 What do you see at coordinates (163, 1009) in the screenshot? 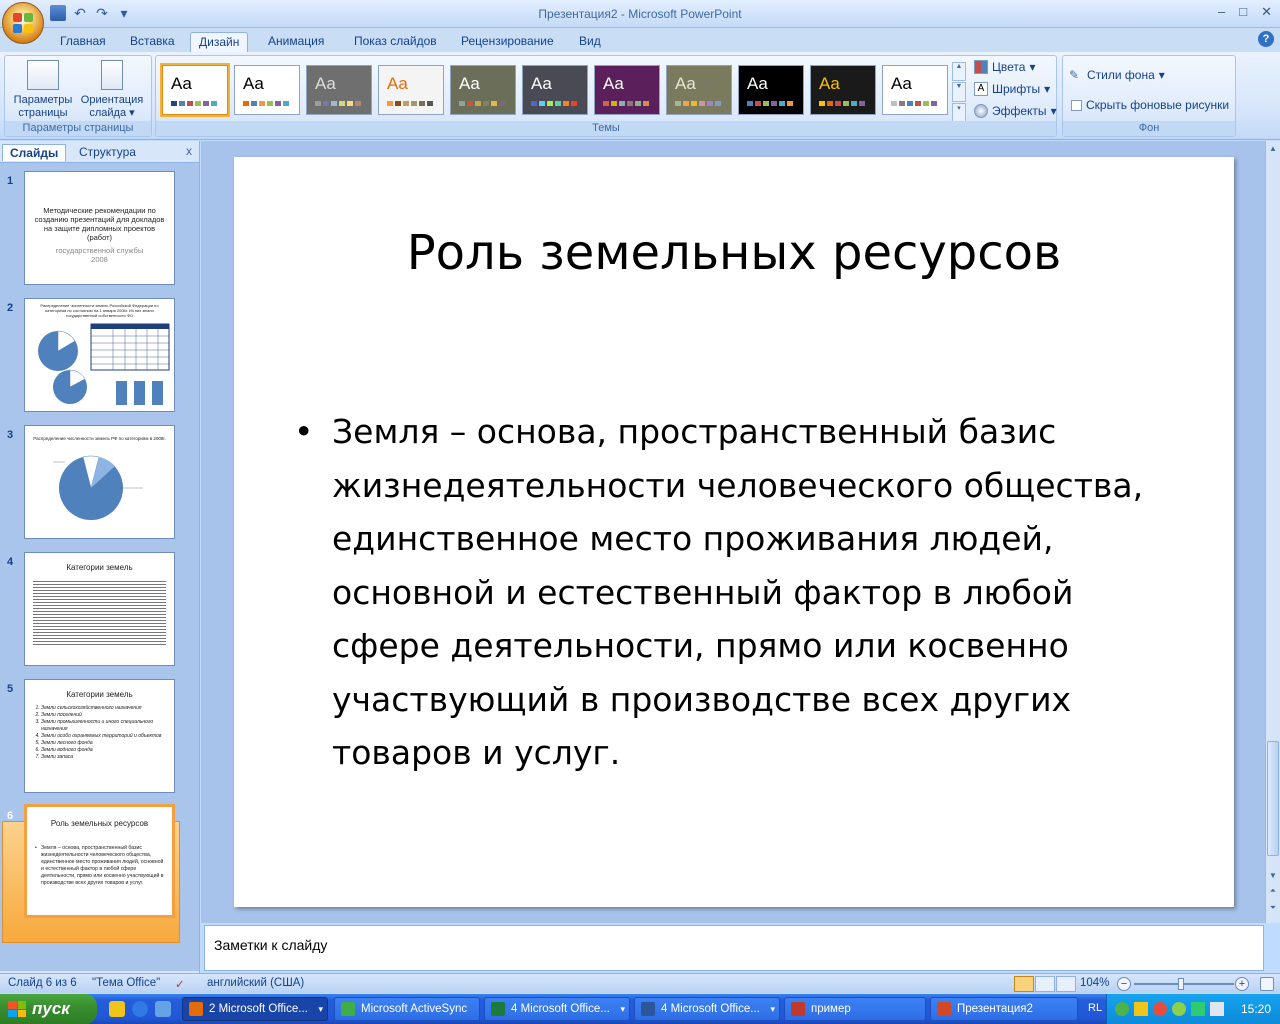
I see `desktop-icon` at bounding box center [163, 1009].